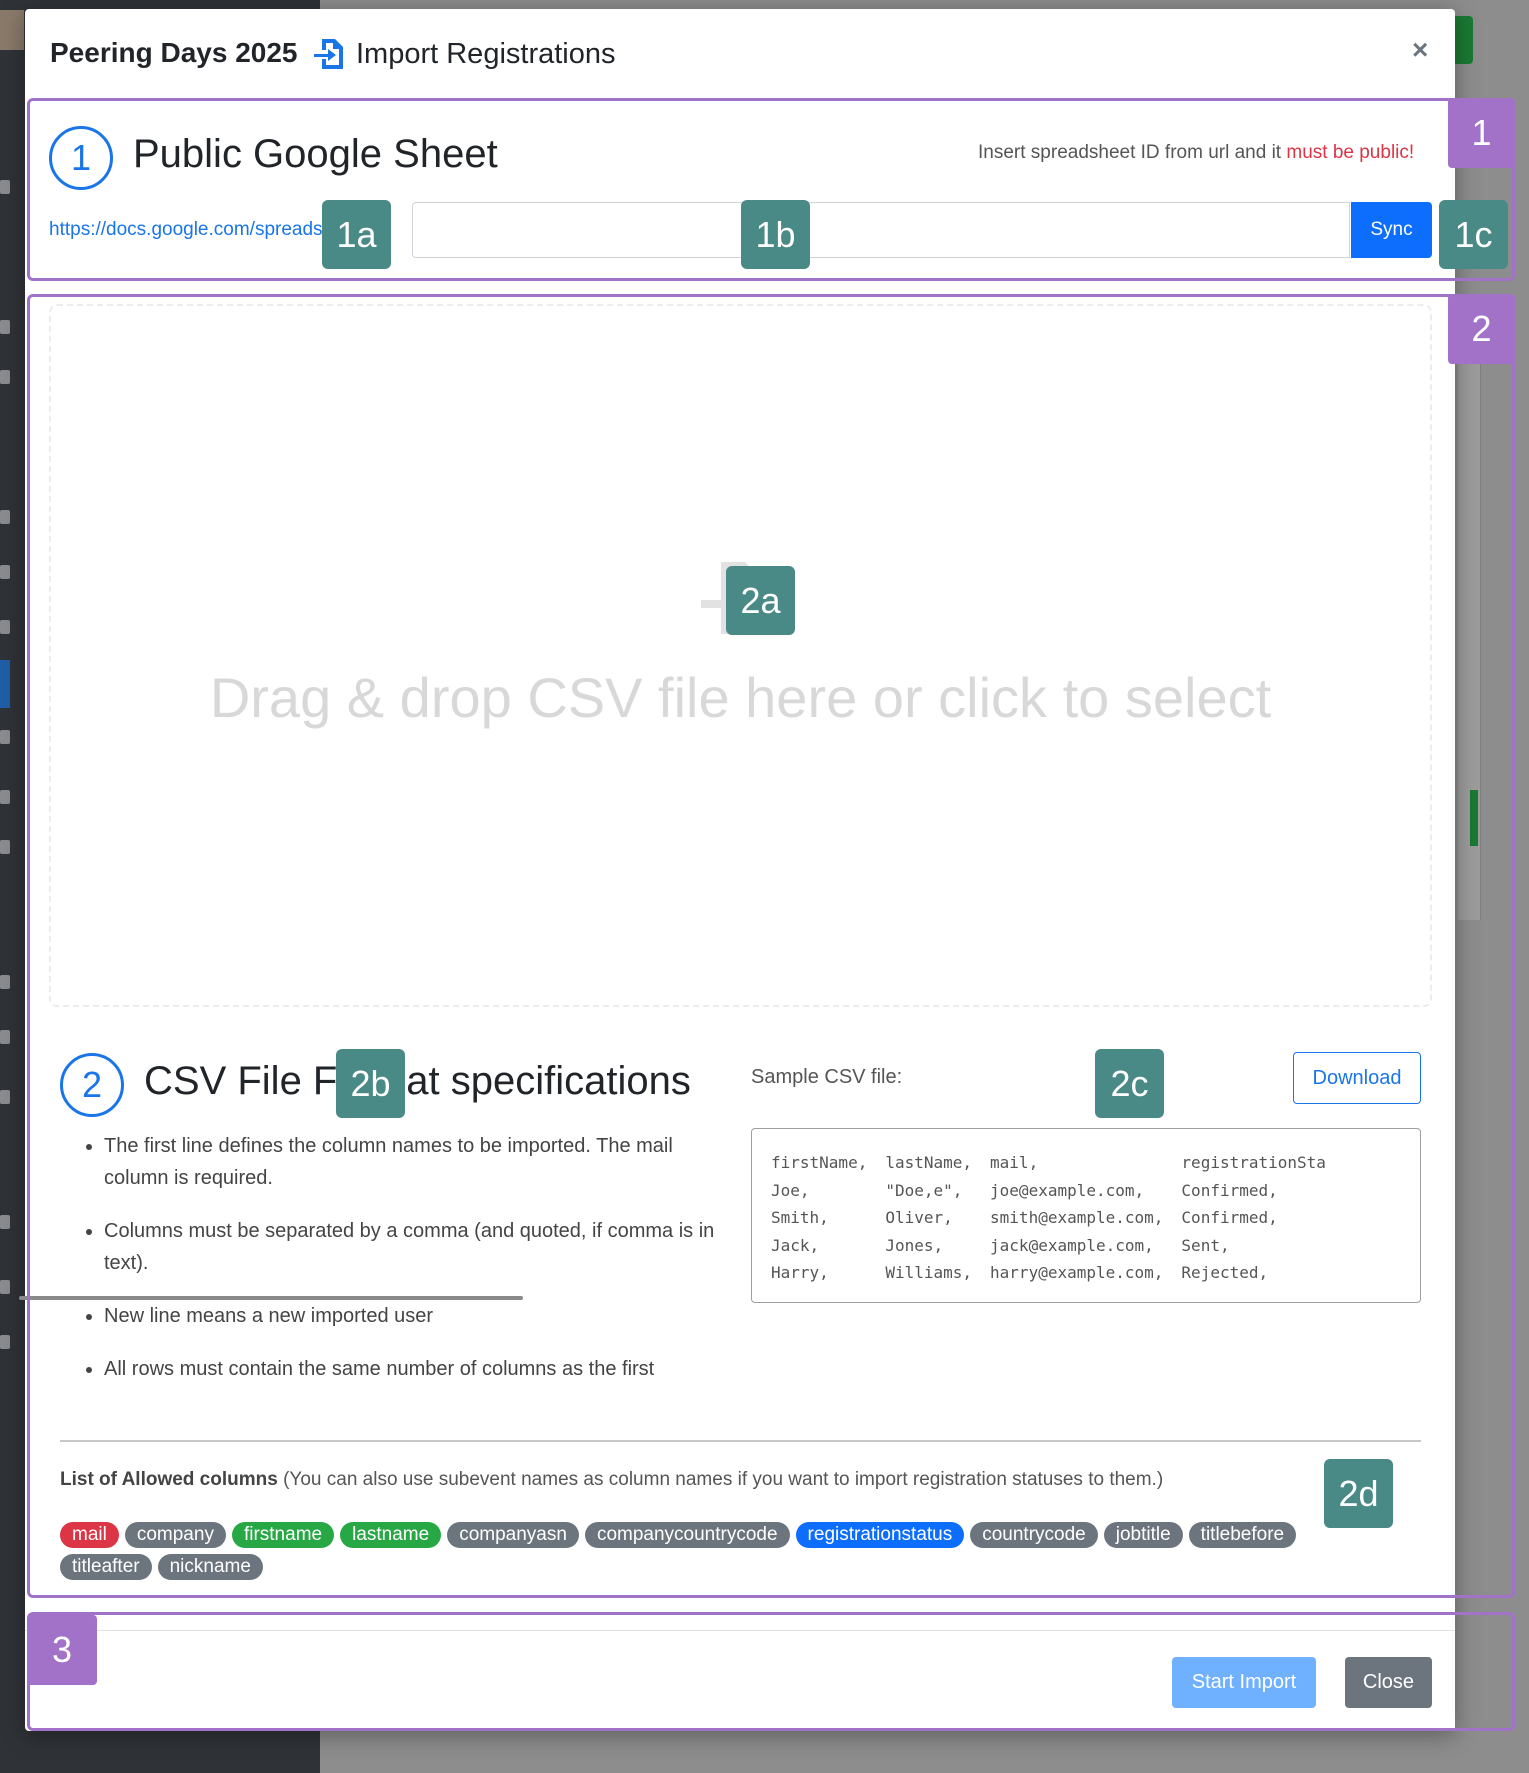 This screenshot has height=1773, width=1529. Describe the element at coordinates (486, 54) in the screenshot. I see `modal-title: Import Registrations` at that location.